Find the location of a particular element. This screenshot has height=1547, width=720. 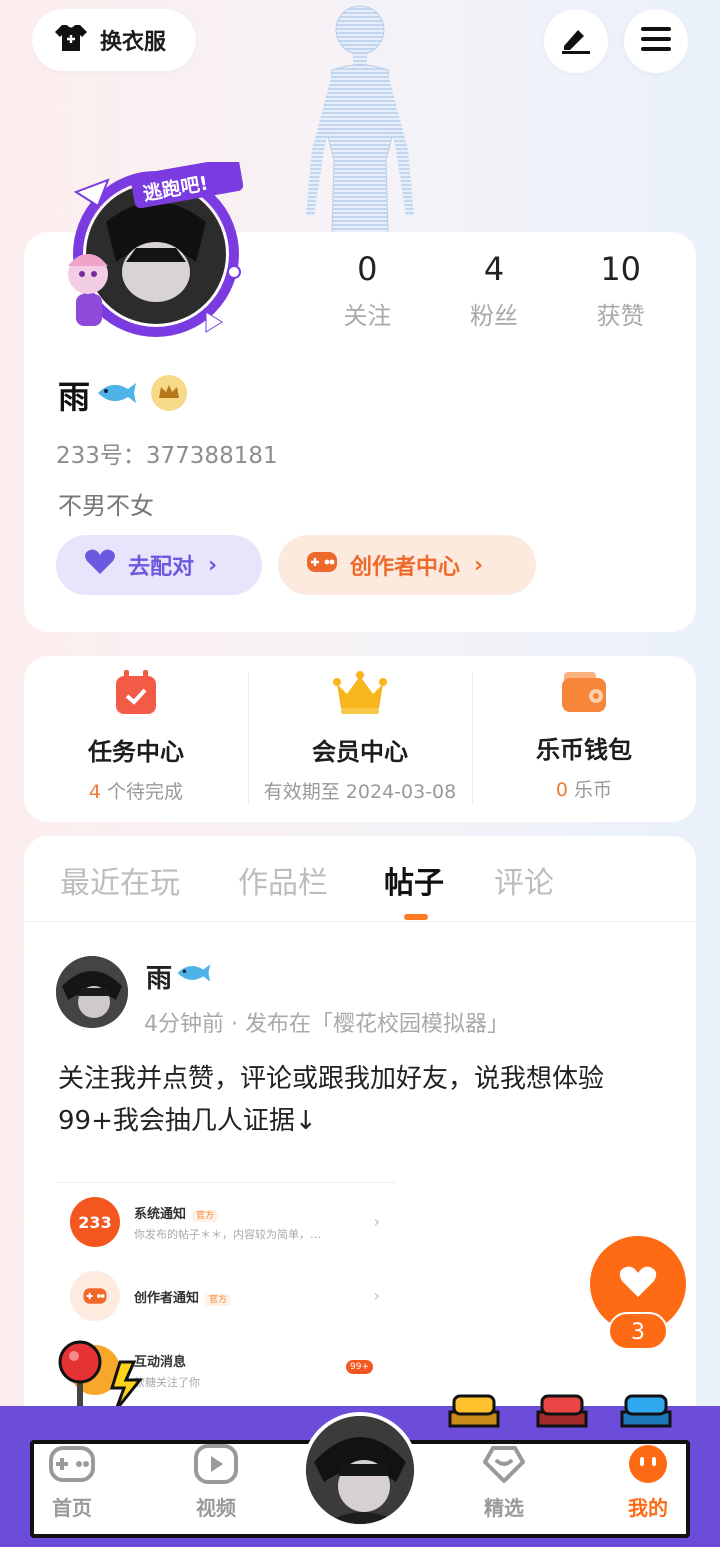

stat-label: 获赞 is located at coordinates (620, 316).